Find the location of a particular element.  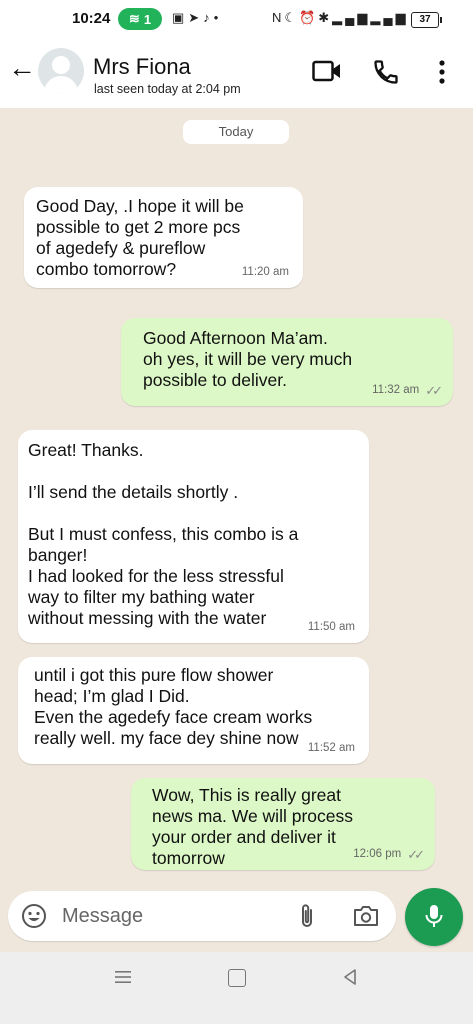

message-input: Message is located at coordinates (102, 916).